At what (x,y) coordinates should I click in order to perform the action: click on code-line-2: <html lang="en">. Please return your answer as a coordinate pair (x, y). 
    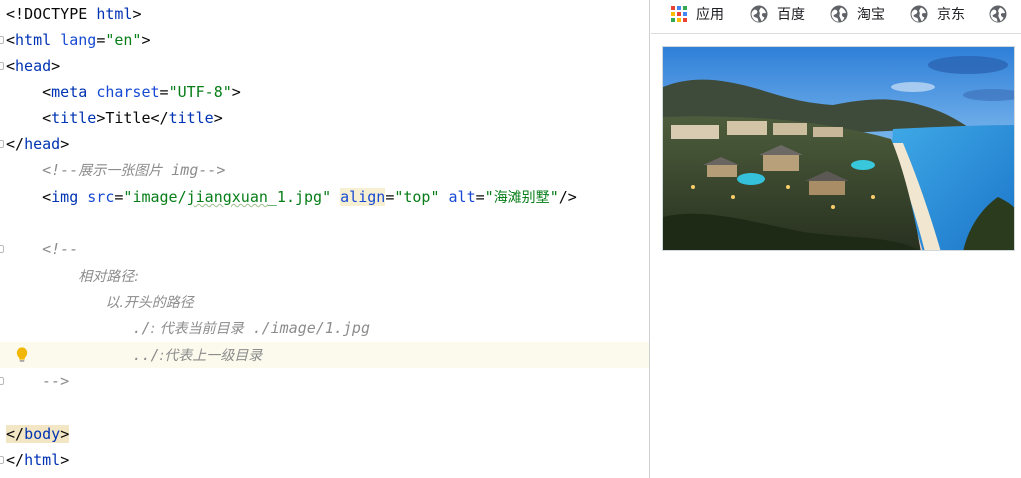
    Looking at the image, I should click on (324, 40).